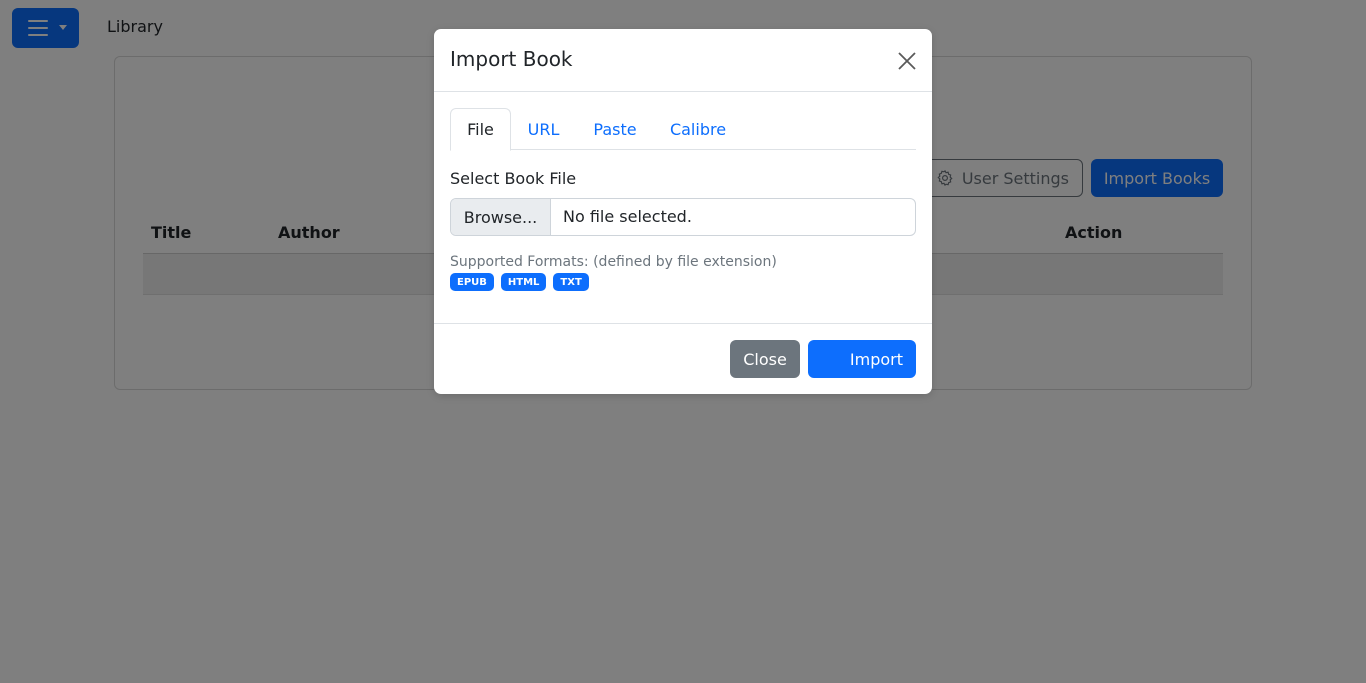 The width and height of the screenshot is (1366, 683). What do you see at coordinates (683, 358) in the screenshot?
I see `modal-footer: Close Import` at bounding box center [683, 358].